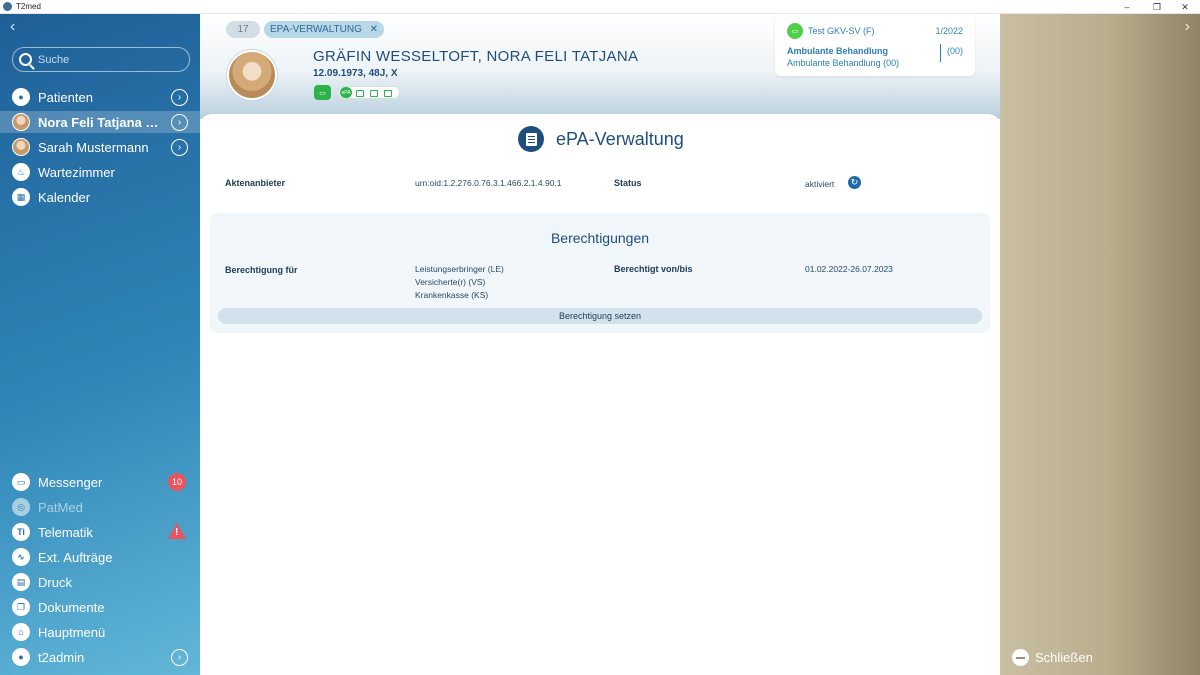 This screenshot has height=675, width=1200. I want to click on close-panel-button: Schließen, so click(1052, 657).